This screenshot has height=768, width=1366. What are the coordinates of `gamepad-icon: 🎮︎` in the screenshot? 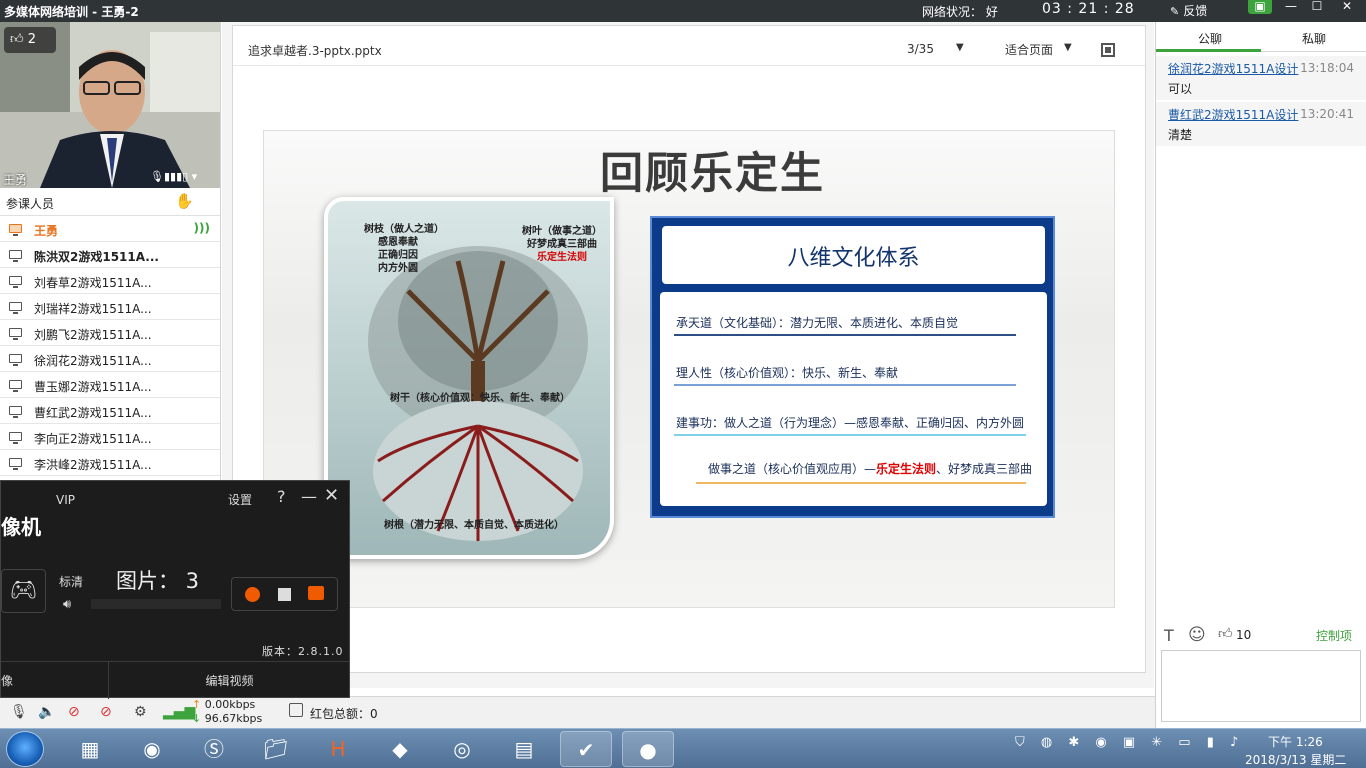 It's located at (23, 591).